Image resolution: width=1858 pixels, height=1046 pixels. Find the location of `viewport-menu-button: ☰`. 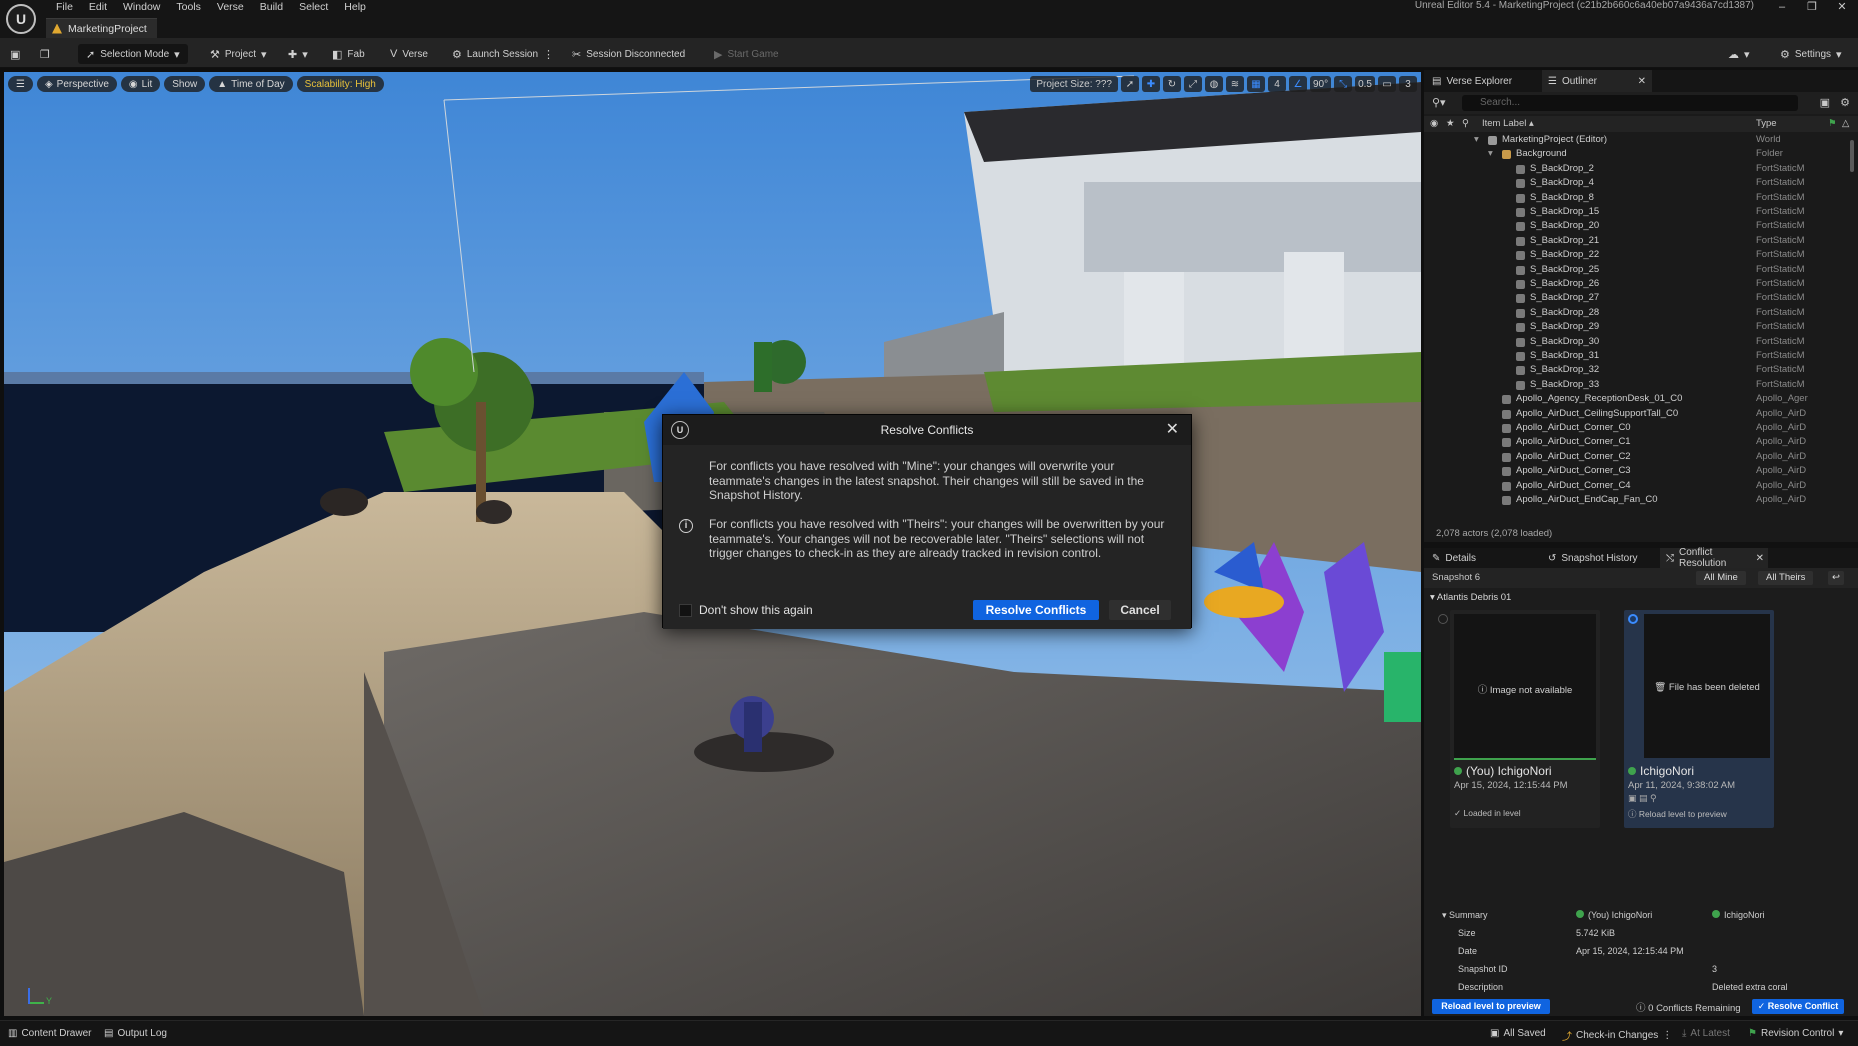

viewport-menu-button: ☰ is located at coordinates (20, 84).